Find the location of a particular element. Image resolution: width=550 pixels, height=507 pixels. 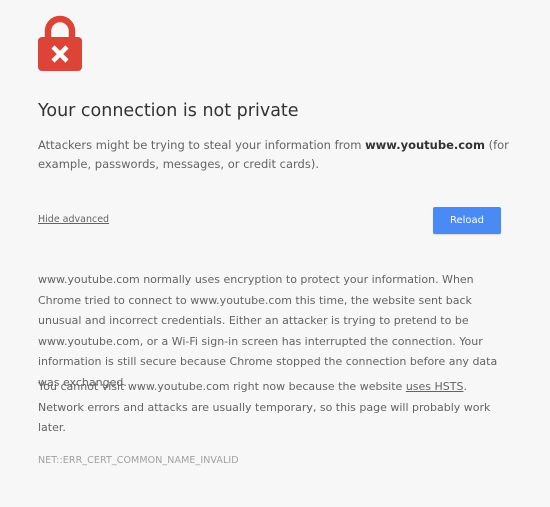

lock-error-icon is located at coordinates (60, 43).